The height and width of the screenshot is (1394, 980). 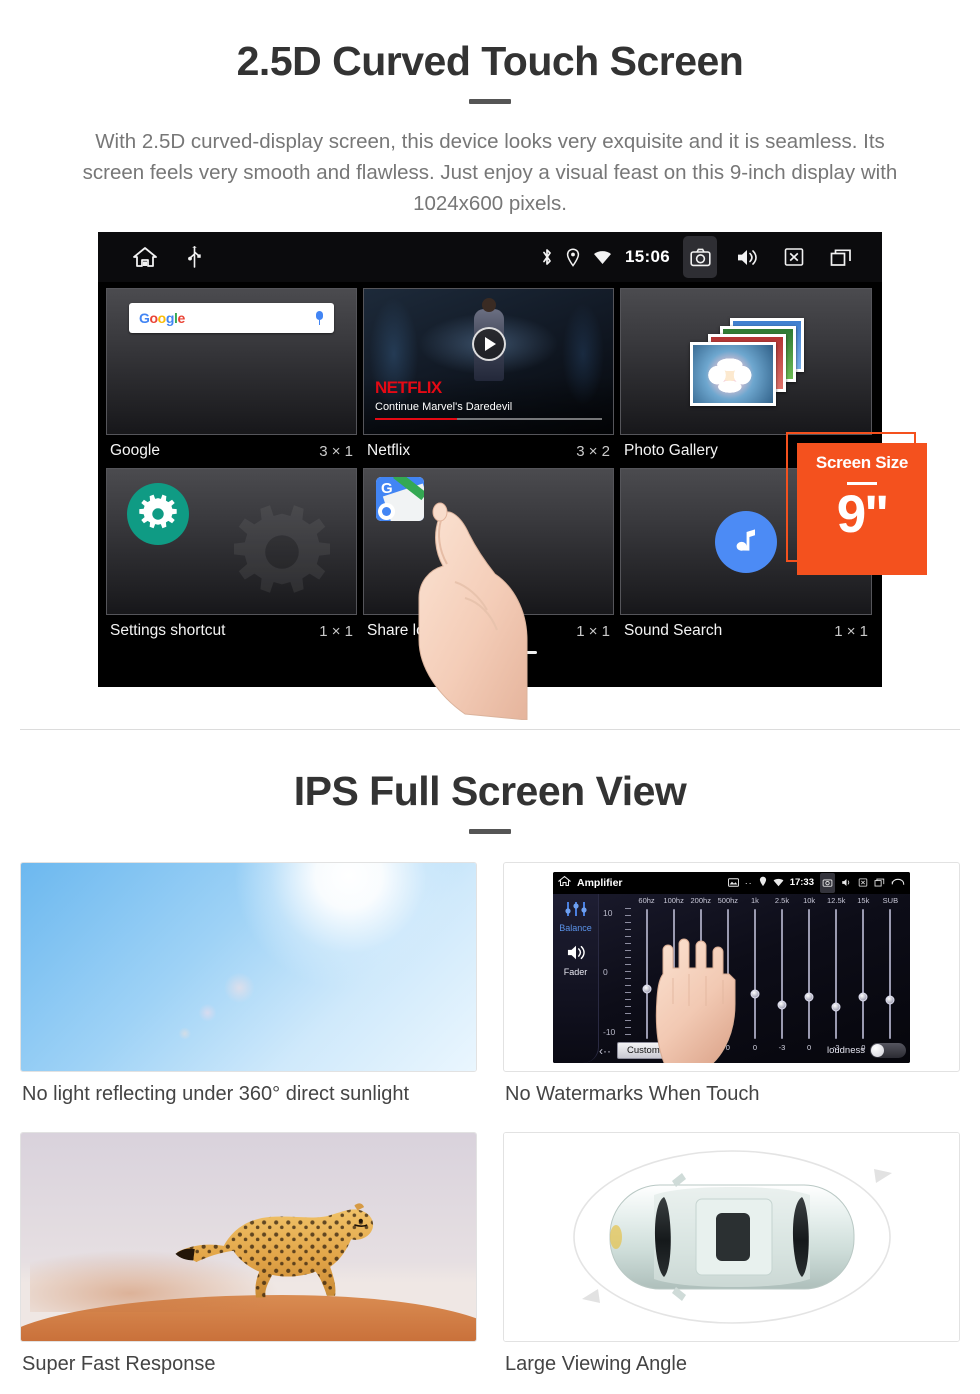 I want to click on equalizer-clock: 17:33, so click(x=801, y=882).